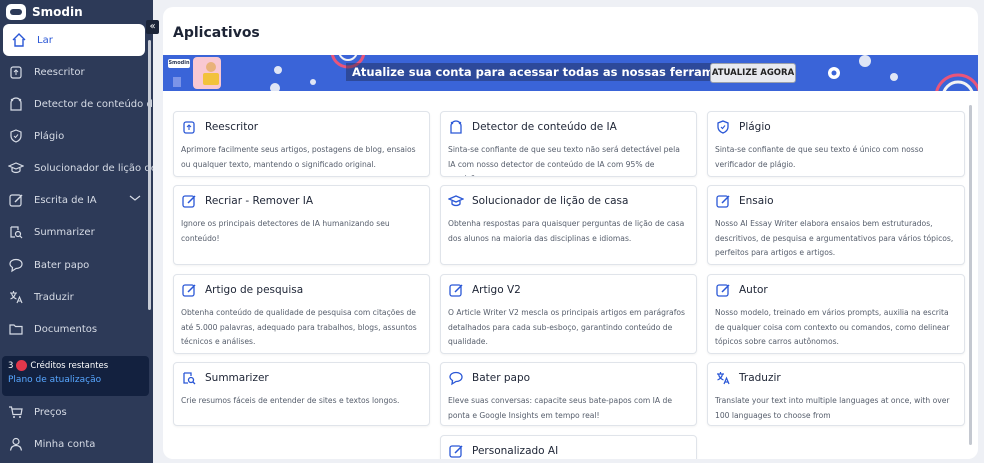 The width and height of the screenshot is (984, 463). I want to click on user-icon, so click(16, 444).